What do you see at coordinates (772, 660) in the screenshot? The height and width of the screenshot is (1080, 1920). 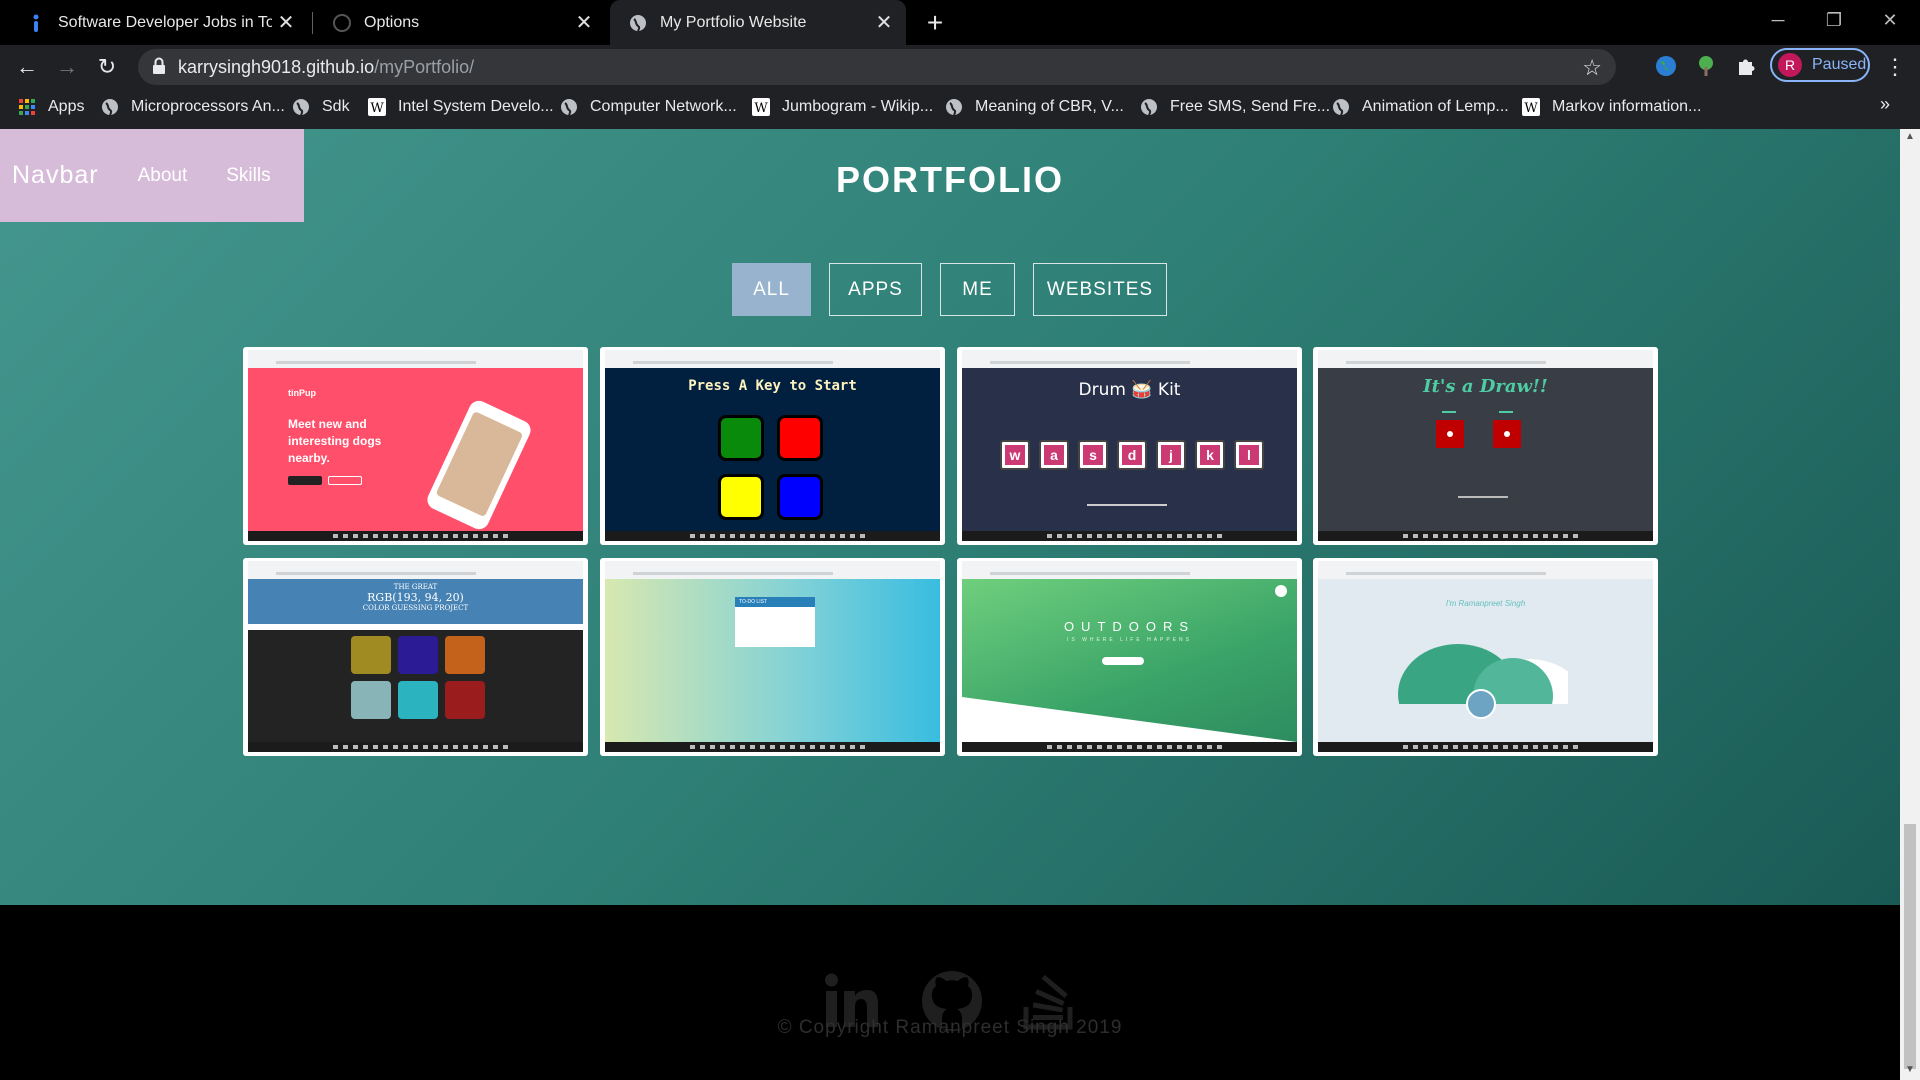 I see `thumb-screen: TO-DO LIST` at bounding box center [772, 660].